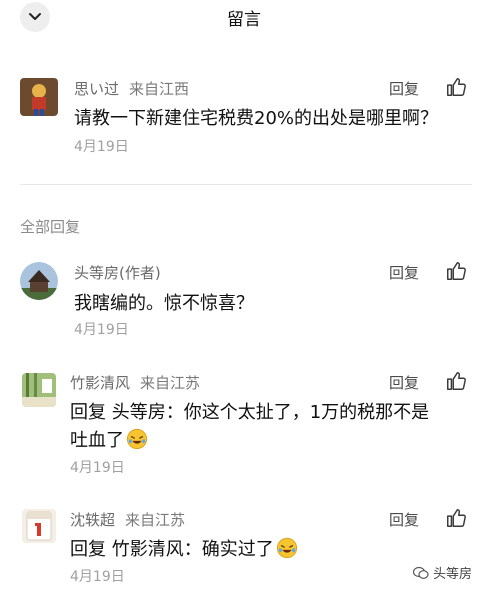 The image size is (488, 600). I want to click on wechat-logo-icon, so click(420, 572).